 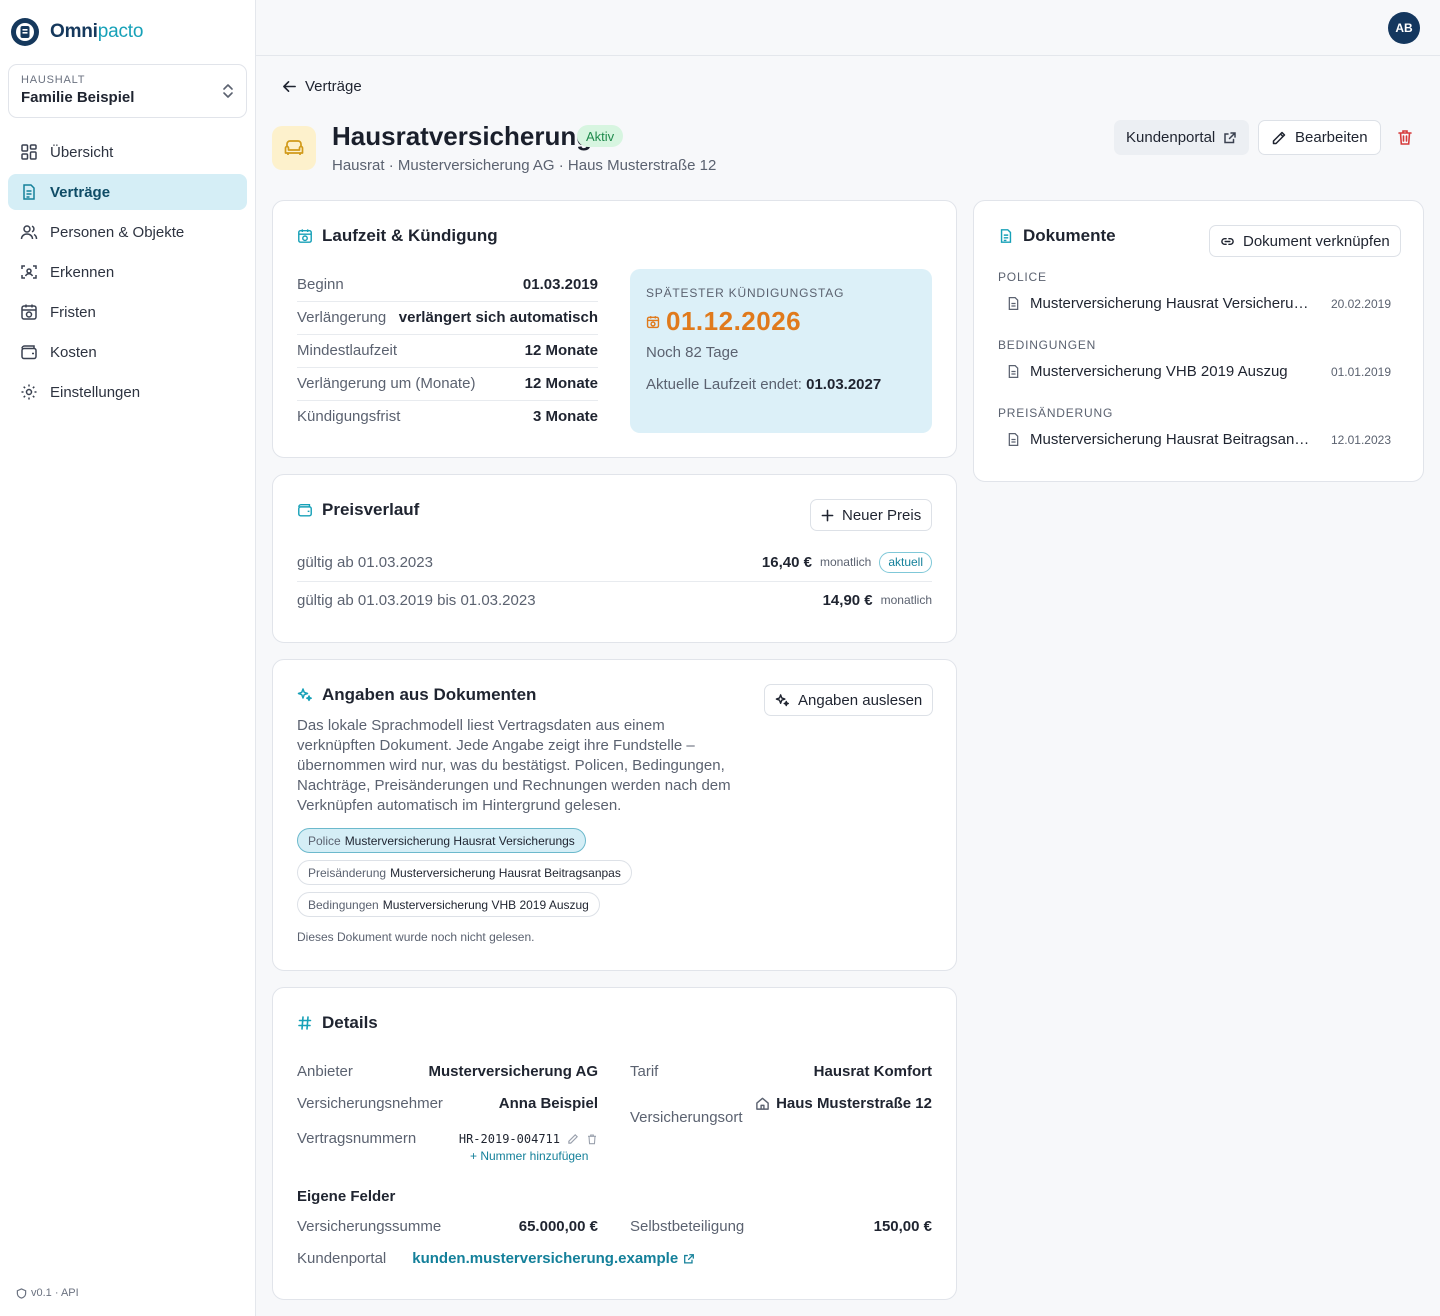 What do you see at coordinates (76, 32) in the screenshot?
I see `brand-logo: Omnipacto` at bounding box center [76, 32].